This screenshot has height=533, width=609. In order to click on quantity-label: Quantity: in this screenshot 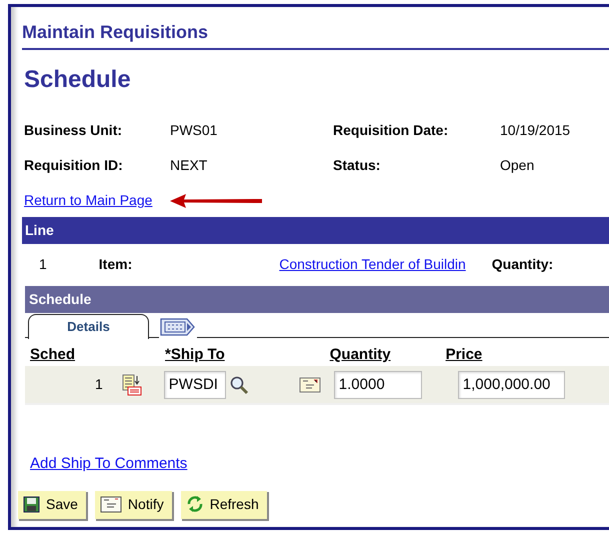, I will do `click(523, 264)`.